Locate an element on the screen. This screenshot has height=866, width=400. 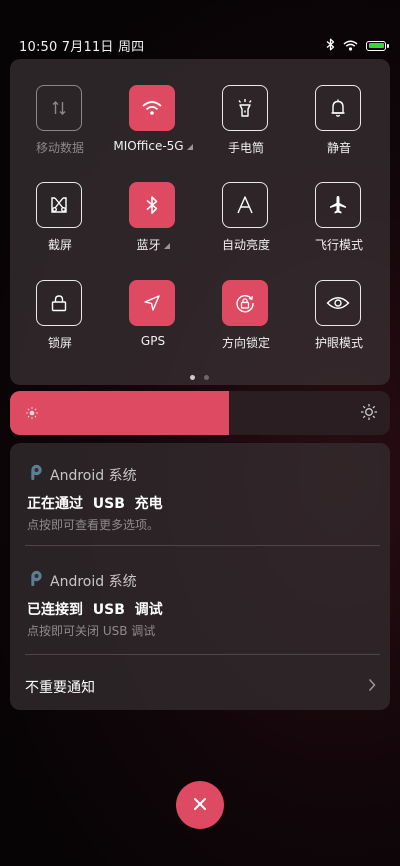
location-arrow-icon is located at coordinates (152, 303).